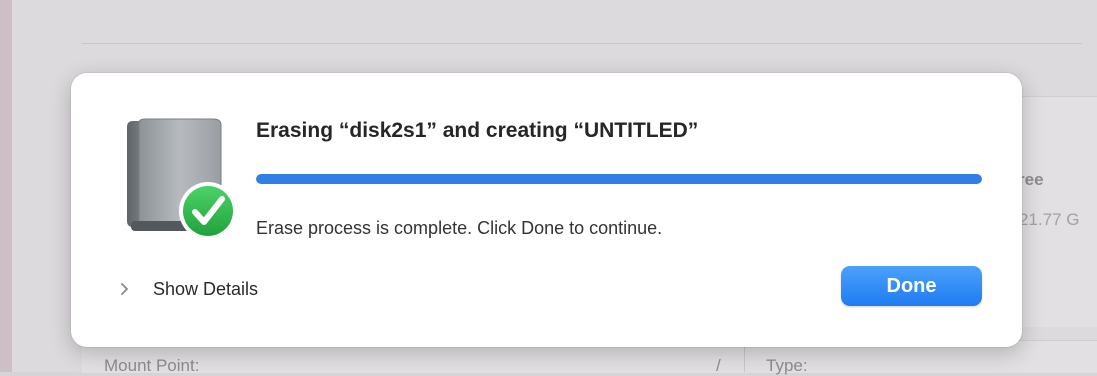  What do you see at coordinates (152, 365) in the screenshot?
I see `mount-point-label: Mount Point:` at bounding box center [152, 365].